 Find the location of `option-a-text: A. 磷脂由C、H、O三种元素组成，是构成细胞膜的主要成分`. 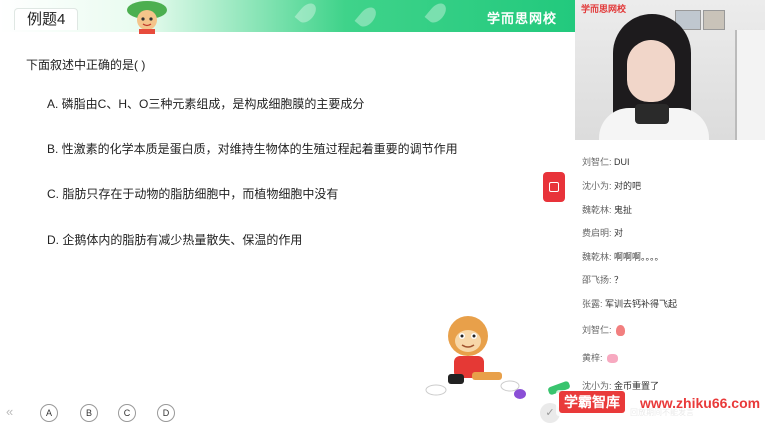

option-a-text: A. 磷脂由C、H、O三种元素组成，是构成细胞膜的主要成分 is located at coordinates (206, 104).